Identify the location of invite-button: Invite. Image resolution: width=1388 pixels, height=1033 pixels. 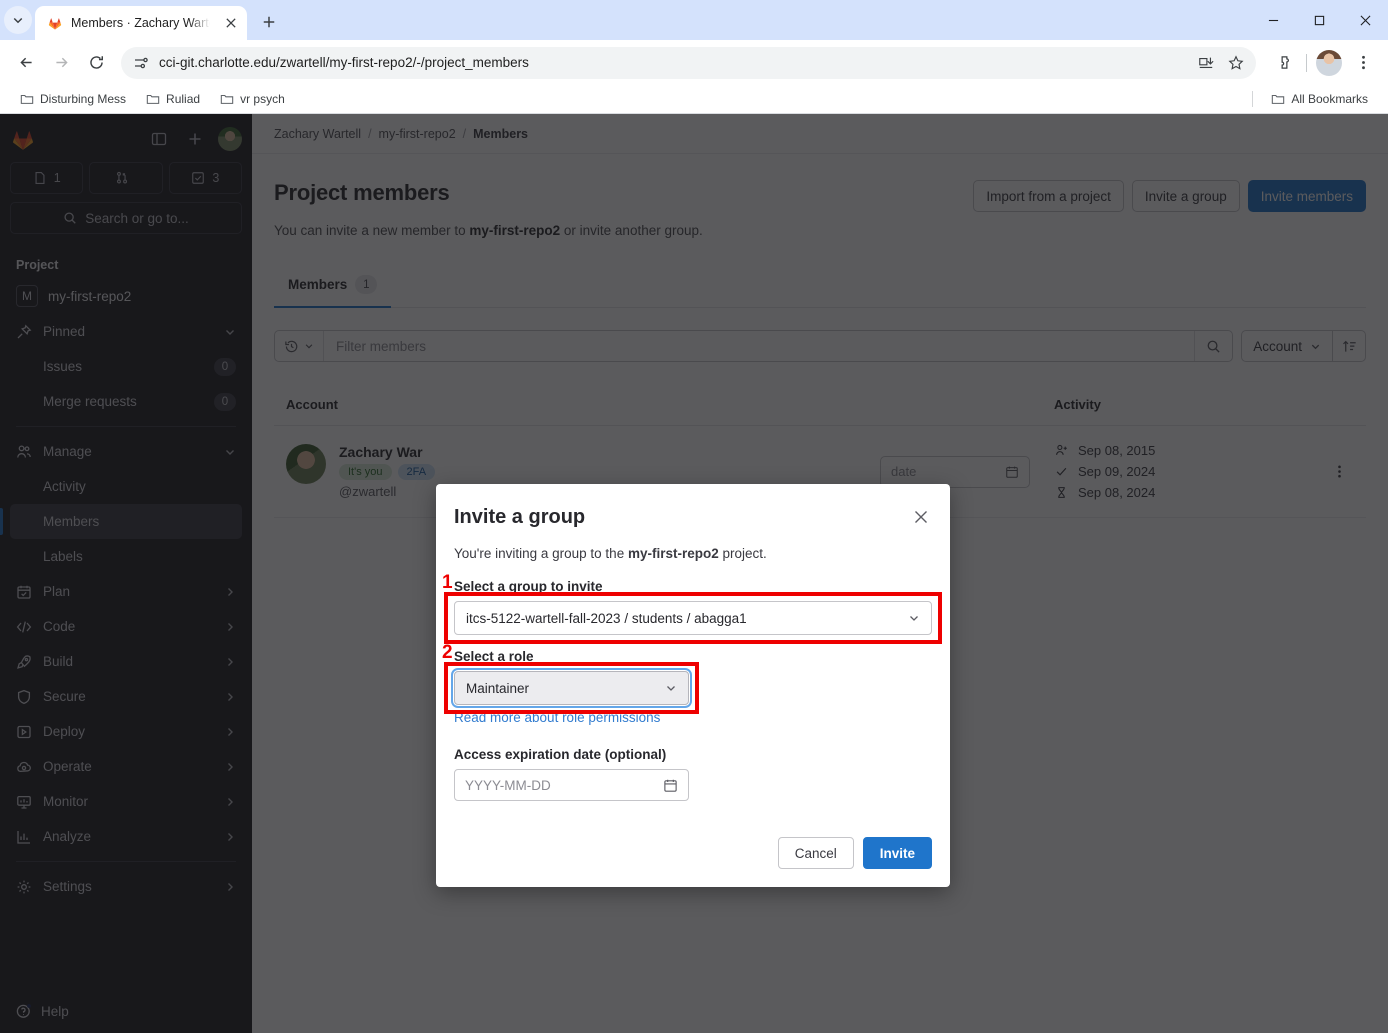
(897, 853).